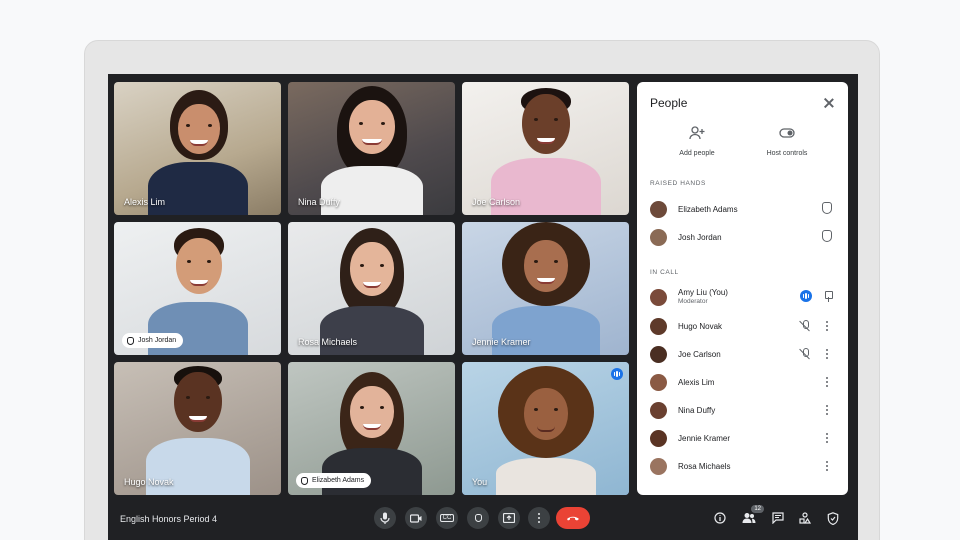  I want to click on chat-button, so click(778, 518).